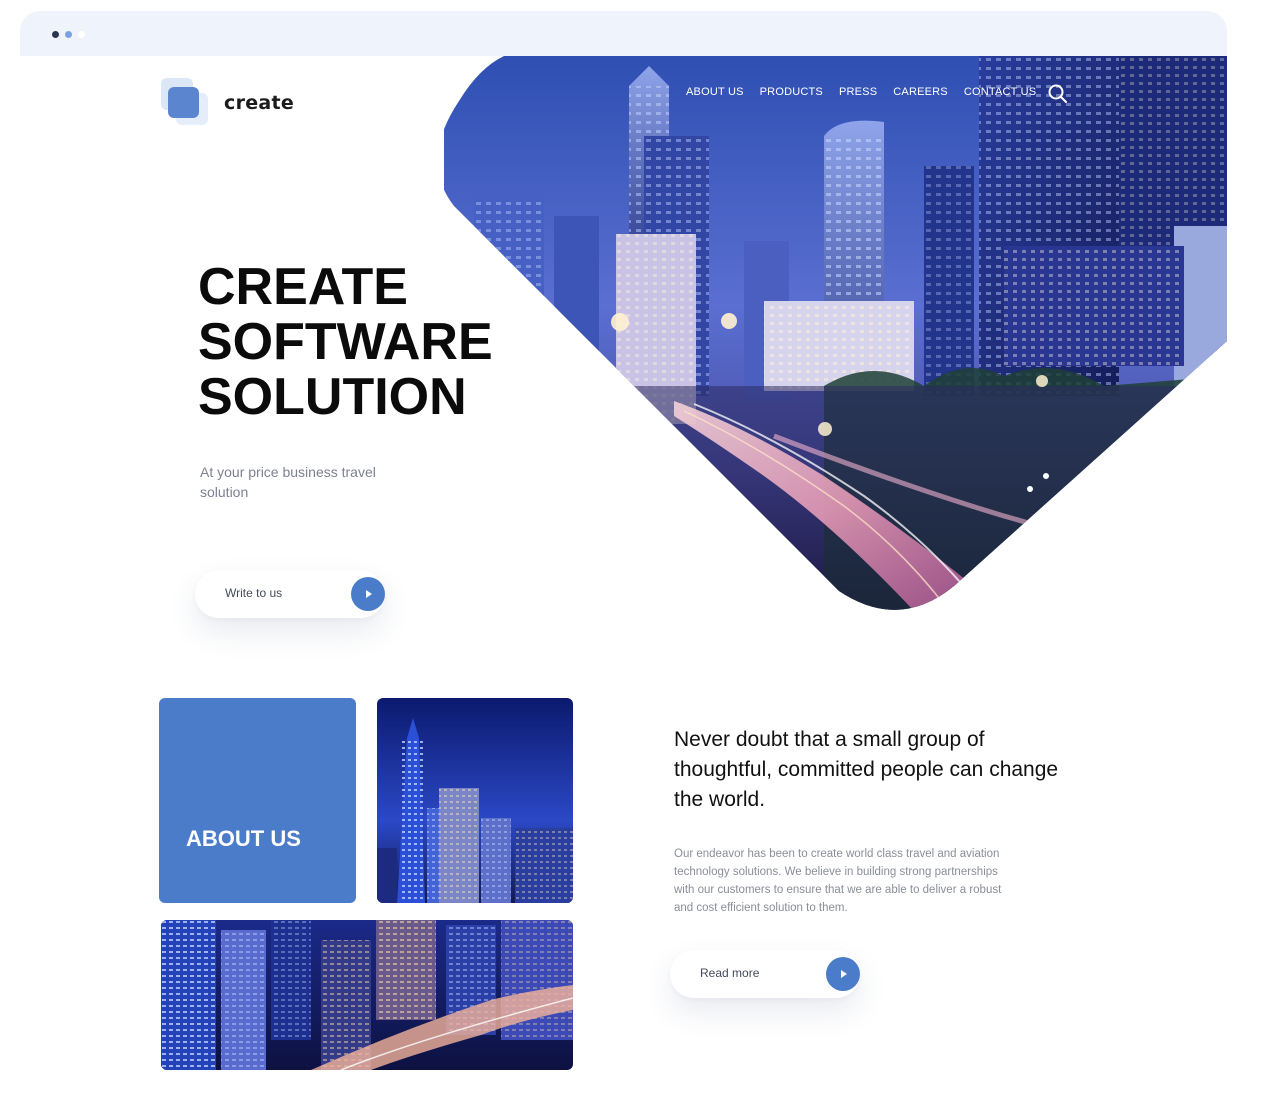 The width and height of the screenshot is (1284, 1102). I want to click on hero-title-line: SOFTWARE, so click(345, 342).